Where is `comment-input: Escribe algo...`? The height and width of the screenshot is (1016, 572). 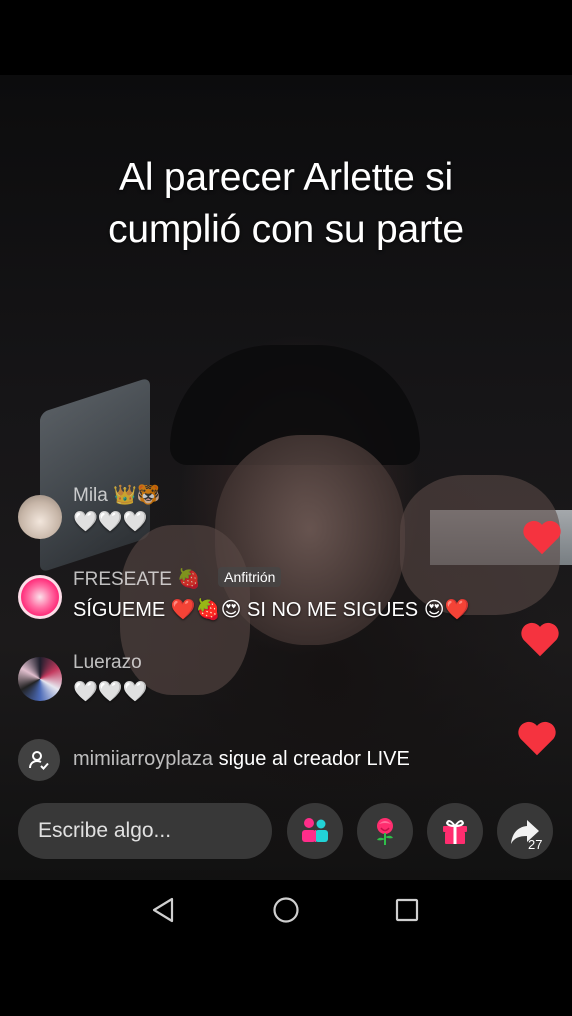
comment-input: Escribe algo... is located at coordinates (145, 831).